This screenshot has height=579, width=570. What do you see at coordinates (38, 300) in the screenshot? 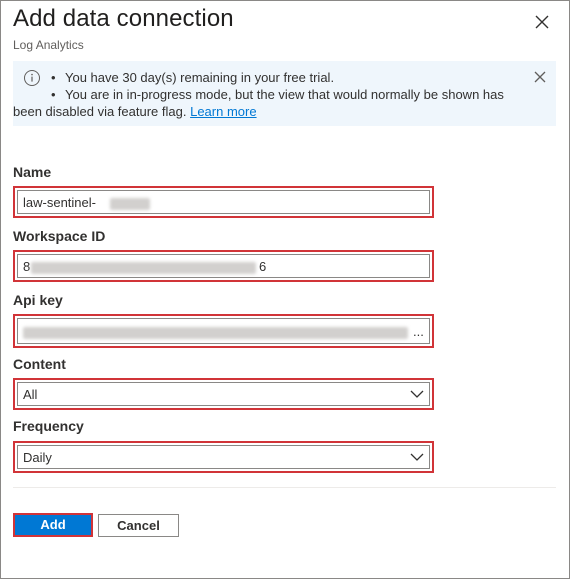
I see `api-key-label: Api key` at bounding box center [38, 300].